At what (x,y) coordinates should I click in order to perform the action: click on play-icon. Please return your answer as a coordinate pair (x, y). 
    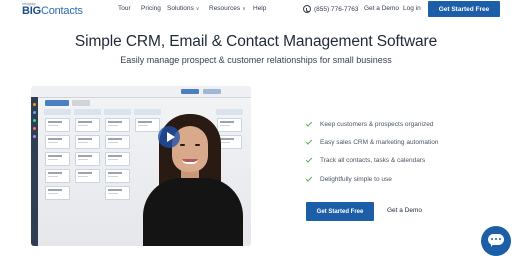
    Looking at the image, I should click on (170, 136).